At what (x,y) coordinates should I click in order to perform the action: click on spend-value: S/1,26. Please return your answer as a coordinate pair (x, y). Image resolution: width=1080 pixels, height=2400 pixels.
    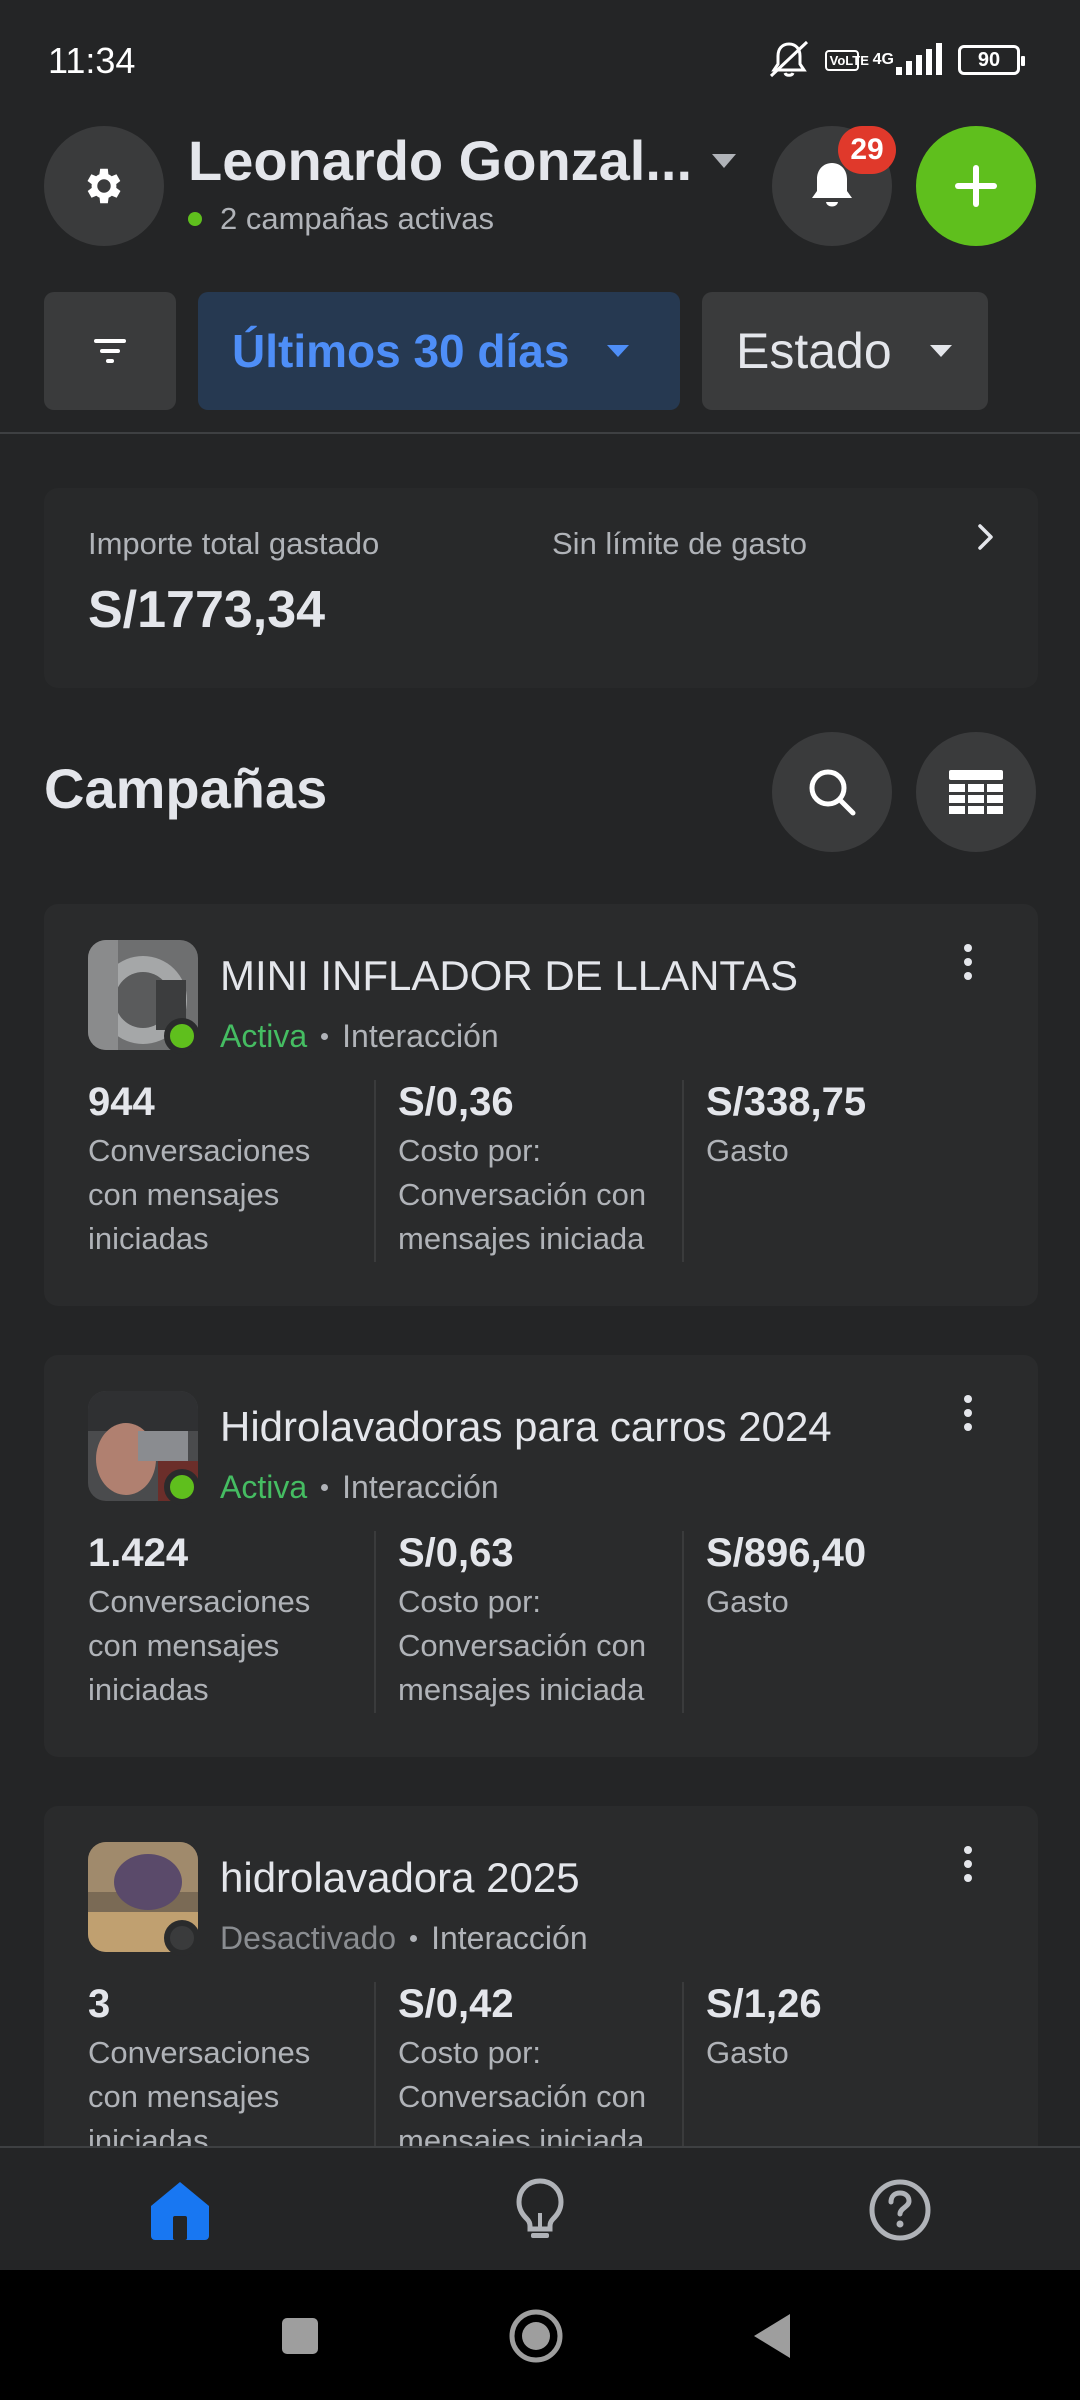
    Looking at the image, I should click on (764, 2004).